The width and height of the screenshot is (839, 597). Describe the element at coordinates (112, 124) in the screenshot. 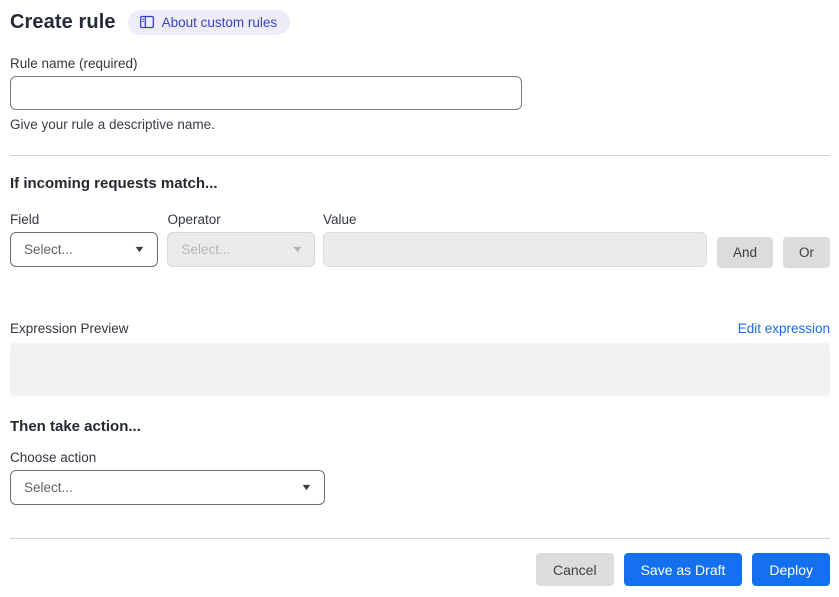

I see `rule-name-help: Give your rule a descriptive name.` at that location.